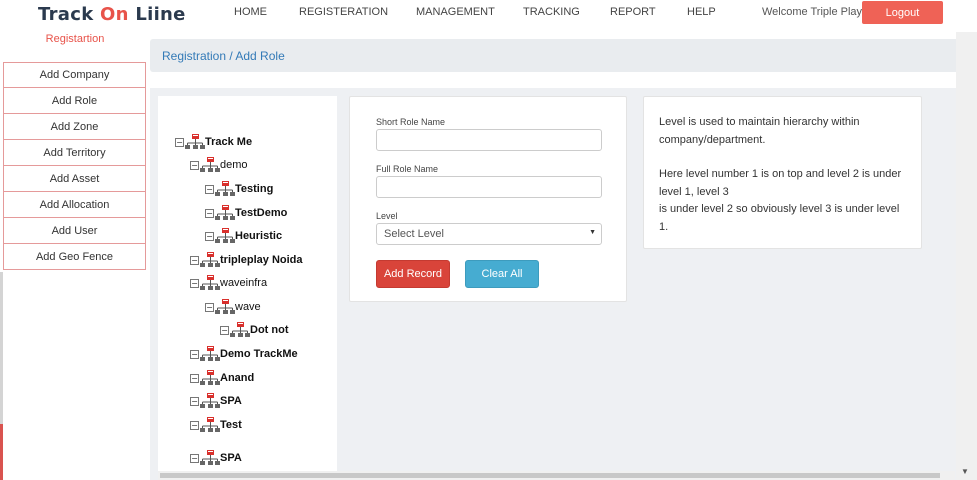 This screenshot has width=977, height=480. Describe the element at coordinates (558, 55) in the screenshot. I see `breadcrumb-bar: Registration / Add Role` at that location.